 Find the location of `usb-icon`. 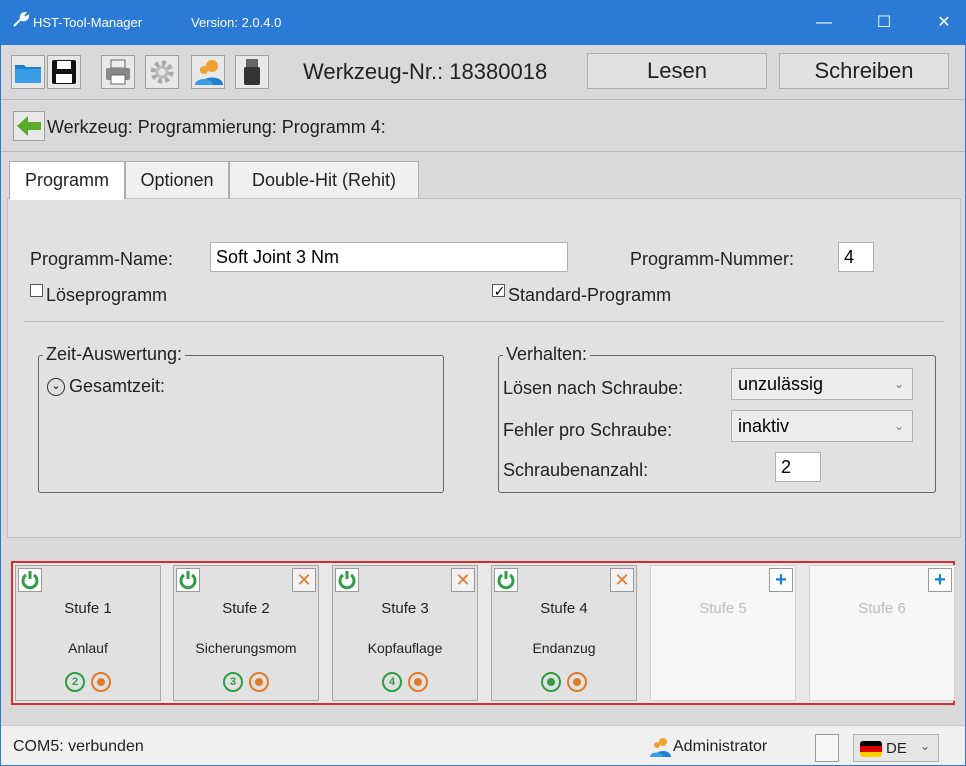

usb-icon is located at coordinates (252, 72).